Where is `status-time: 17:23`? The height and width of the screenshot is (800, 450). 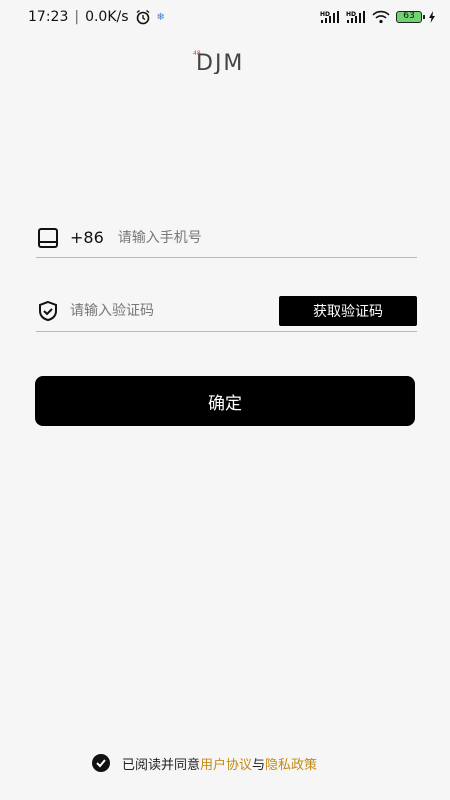
status-time: 17:23 is located at coordinates (48, 17).